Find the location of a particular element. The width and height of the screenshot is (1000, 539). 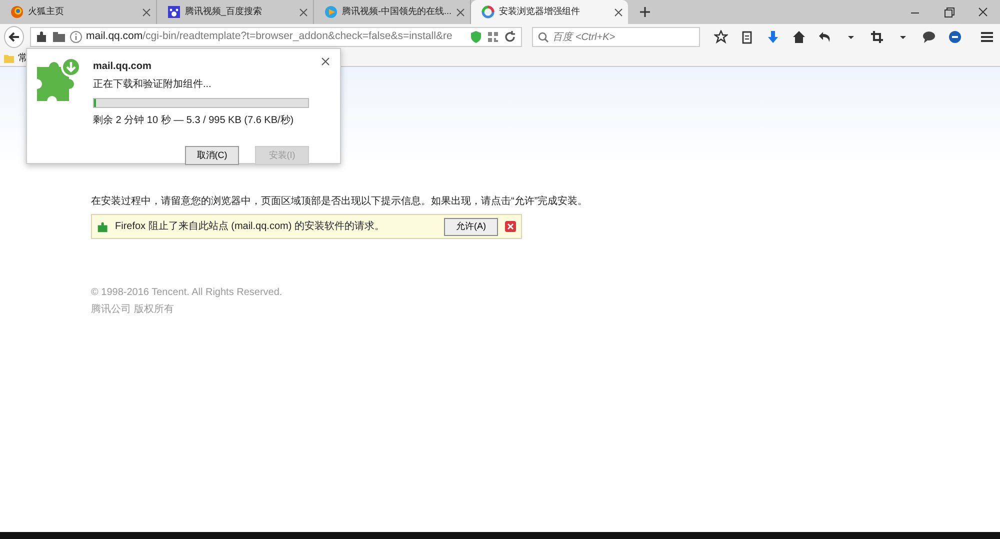

puzzle-icon is located at coordinates (103, 226).